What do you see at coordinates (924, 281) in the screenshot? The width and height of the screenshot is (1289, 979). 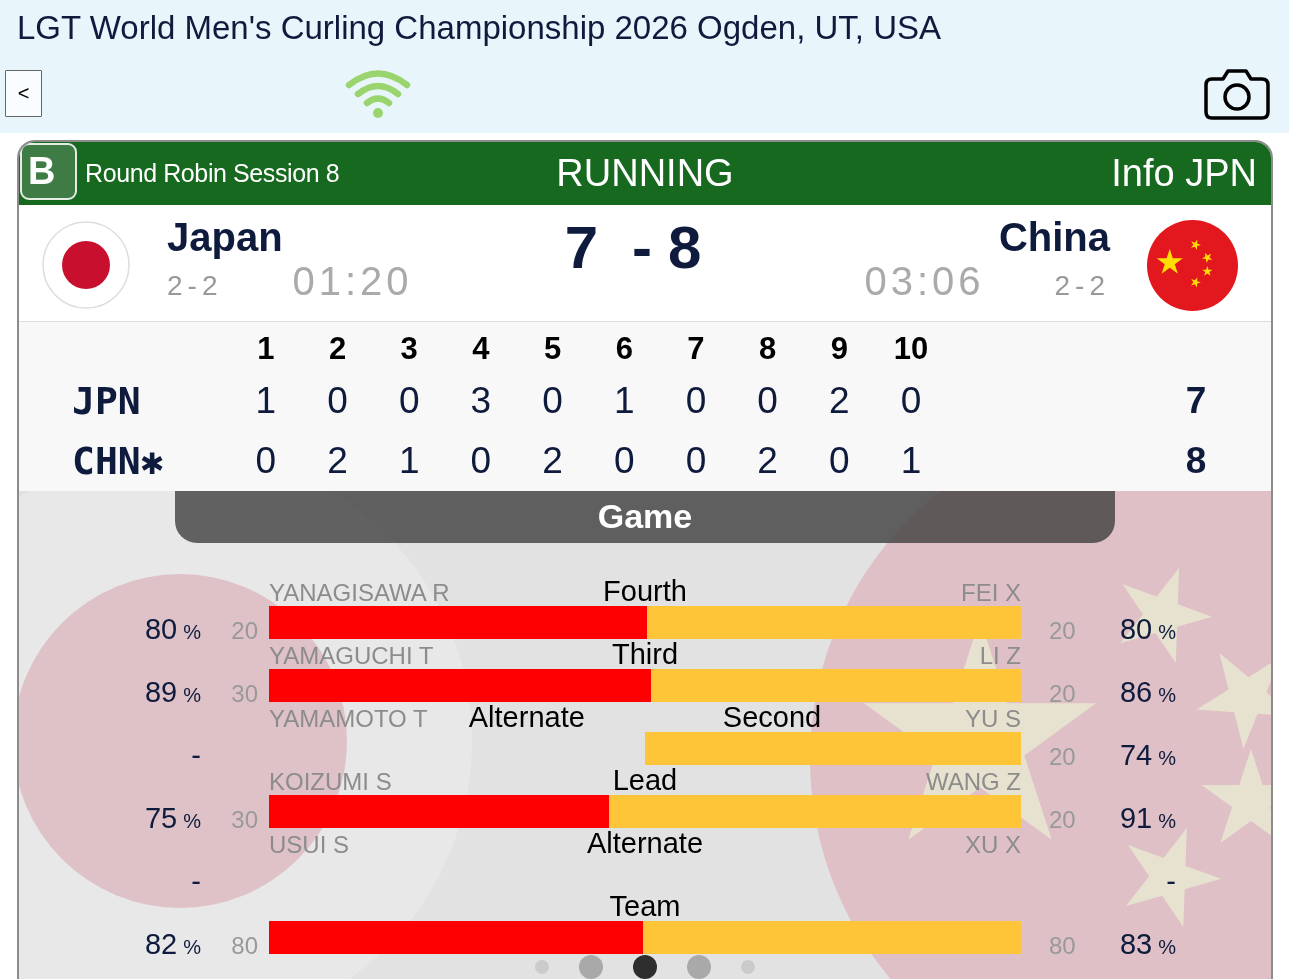 I see `thinking-time: 03:06` at bounding box center [924, 281].